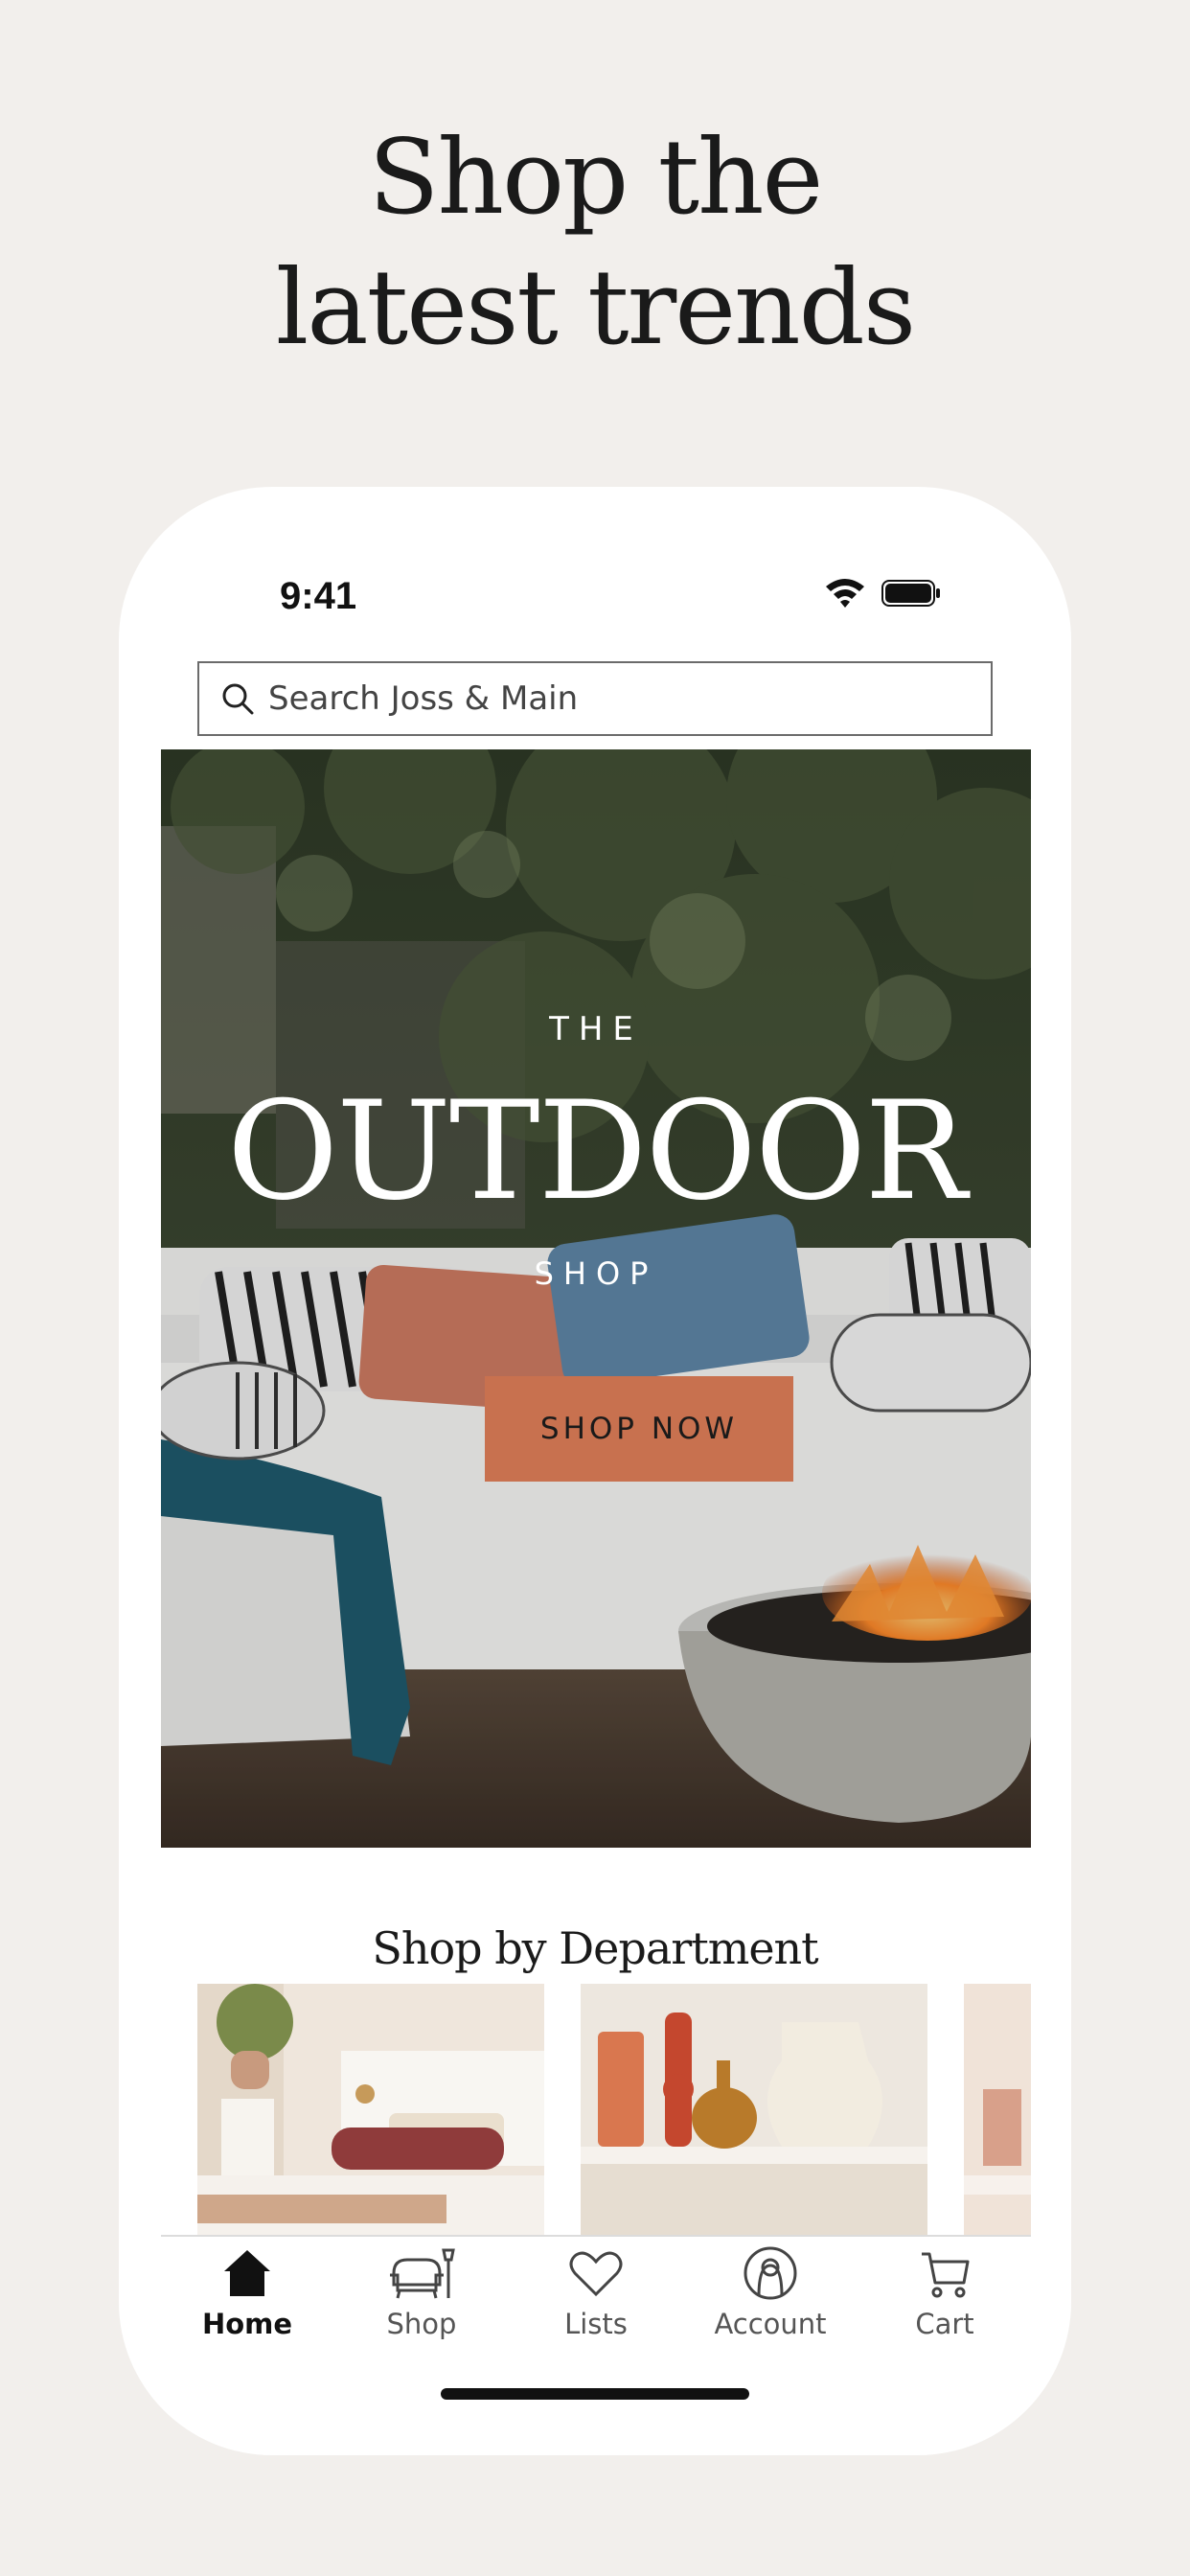  I want to click on tab-shop: Shop, so click(421, 2292).